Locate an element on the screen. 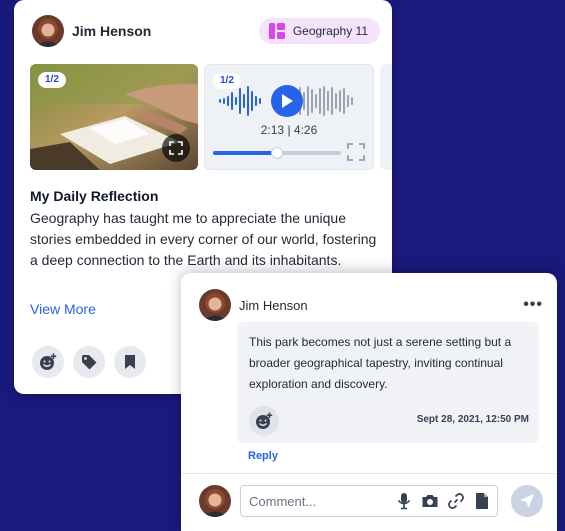 This screenshot has width=565, height=531. comment-composer is located at coordinates (371, 501).